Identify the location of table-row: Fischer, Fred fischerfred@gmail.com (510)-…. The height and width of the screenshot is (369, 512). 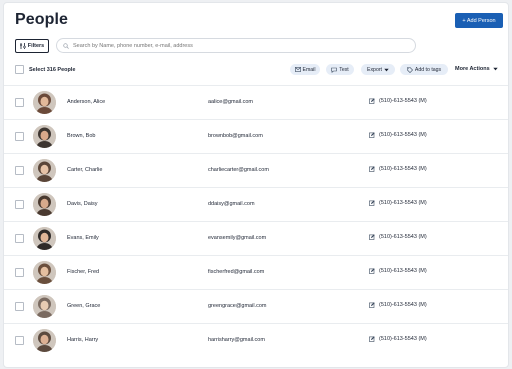
(256, 272).